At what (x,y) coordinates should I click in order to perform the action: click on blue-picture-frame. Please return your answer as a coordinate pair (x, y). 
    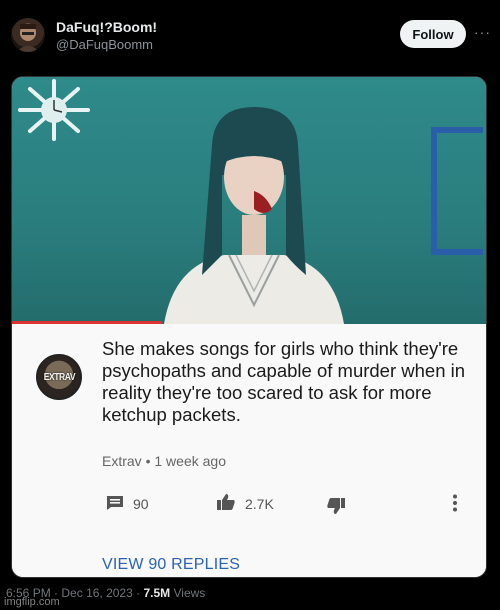
    Looking at the image, I should click on (457, 191).